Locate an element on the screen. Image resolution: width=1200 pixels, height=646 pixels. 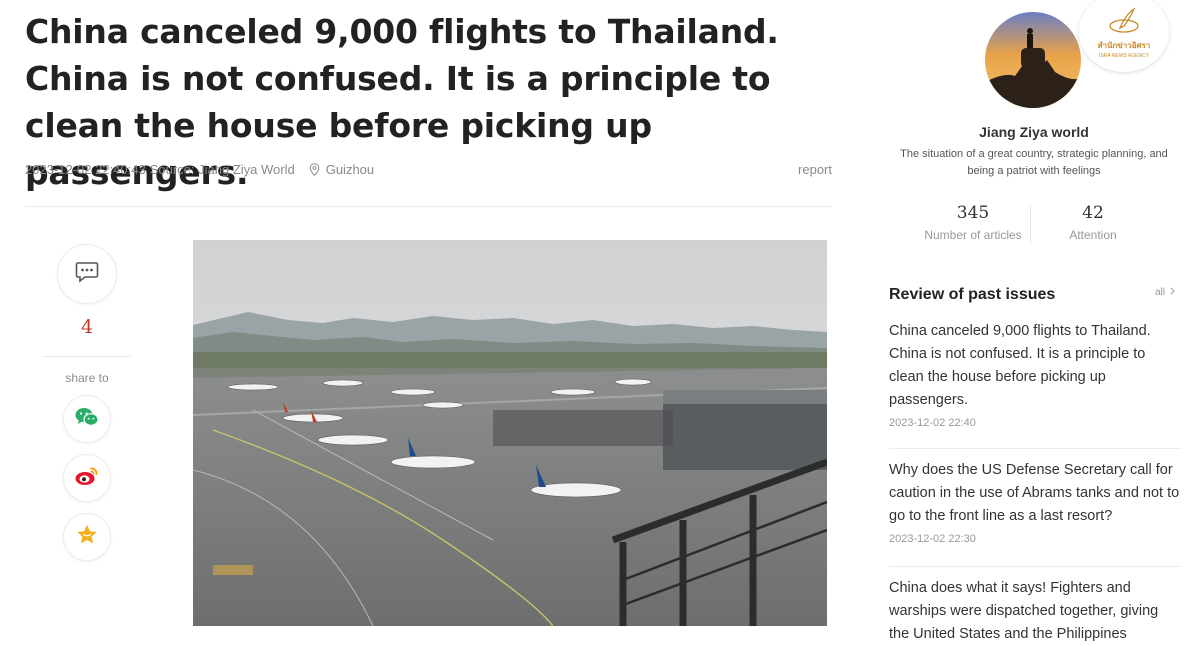
review-all-link: all is located at coordinates (1165, 292).